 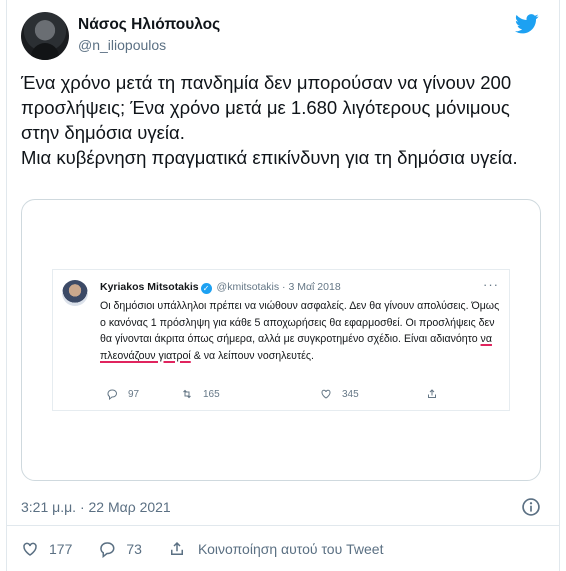 I want to click on quoted-author-name: Kyriakos Mitsotakis, so click(x=149, y=287).